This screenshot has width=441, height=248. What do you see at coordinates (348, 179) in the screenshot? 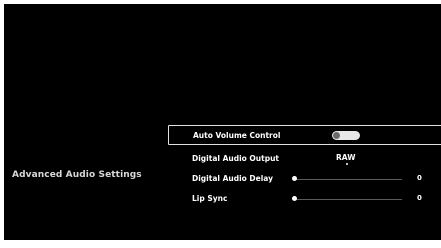
I see `digital-audio-delay-slider` at bounding box center [348, 179].